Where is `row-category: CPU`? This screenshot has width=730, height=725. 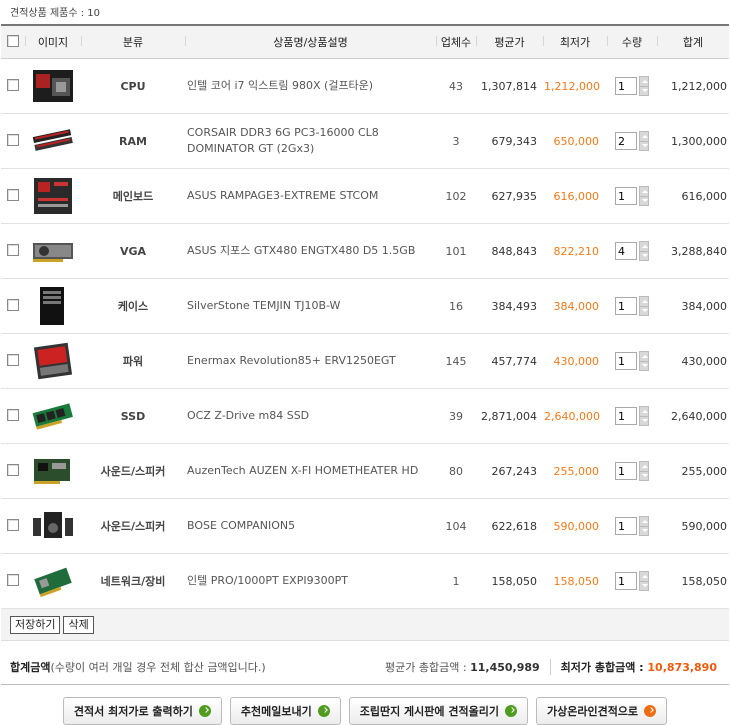
row-category: CPU is located at coordinates (133, 86).